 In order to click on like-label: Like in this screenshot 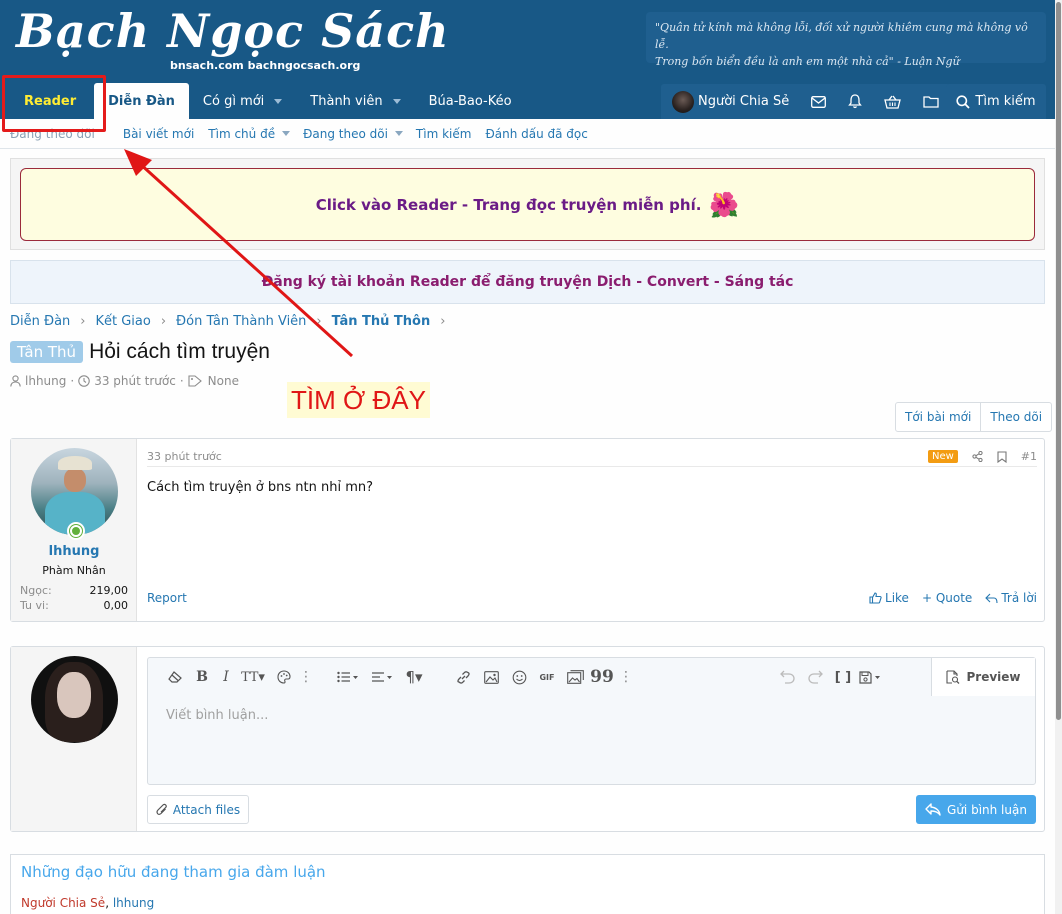, I will do `click(897, 598)`.